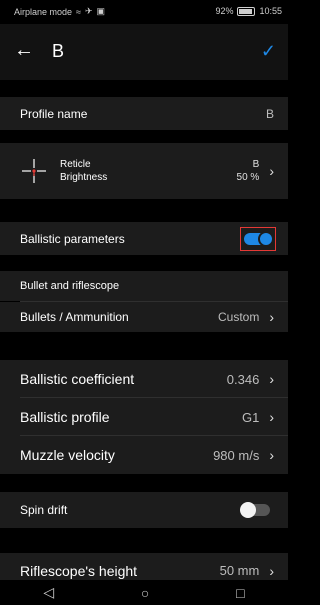 The width and height of the screenshot is (320, 605). What do you see at coordinates (101, 11) in the screenshot?
I see `usb-icon: ▣` at bounding box center [101, 11].